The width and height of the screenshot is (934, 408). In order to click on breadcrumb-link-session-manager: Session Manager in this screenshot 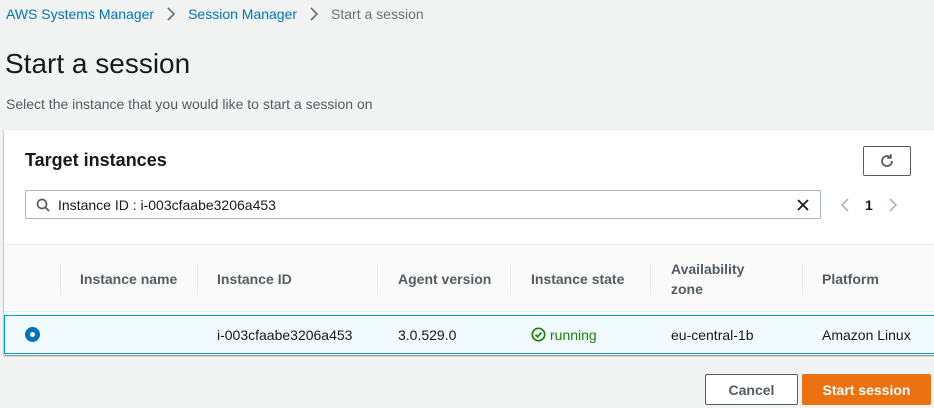, I will do `click(242, 14)`.